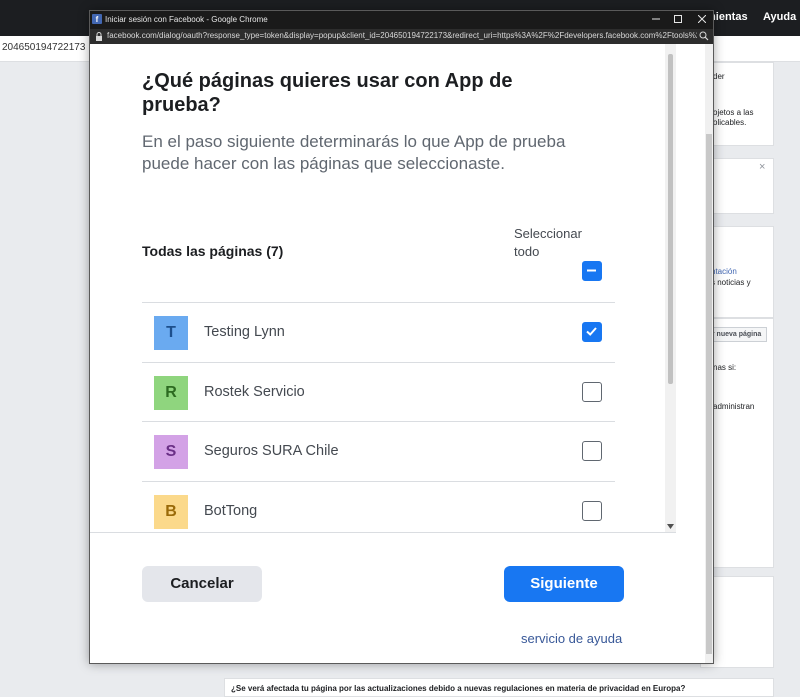  What do you see at coordinates (725, 367) in the screenshot?
I see `background-text: nas si:` at bounding box center [725, 367].